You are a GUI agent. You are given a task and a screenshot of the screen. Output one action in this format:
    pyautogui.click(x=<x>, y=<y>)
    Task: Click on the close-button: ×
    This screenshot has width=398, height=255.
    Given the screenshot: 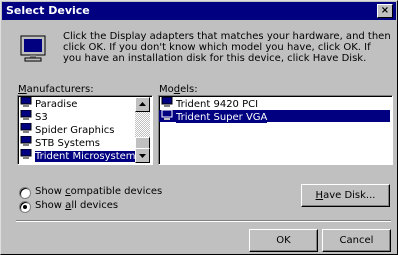 What is the action you would take?
    pyautogui.click(x=385, y=11)
    